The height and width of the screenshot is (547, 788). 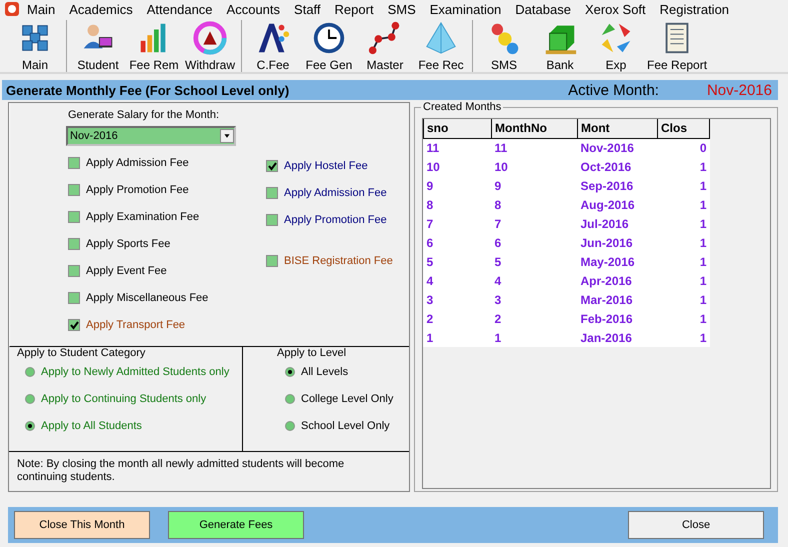 What do you see at coordinates (618, 185) in the screenshot?
I see `table-cell: Sep-2016` at bounding box center [618, 185].